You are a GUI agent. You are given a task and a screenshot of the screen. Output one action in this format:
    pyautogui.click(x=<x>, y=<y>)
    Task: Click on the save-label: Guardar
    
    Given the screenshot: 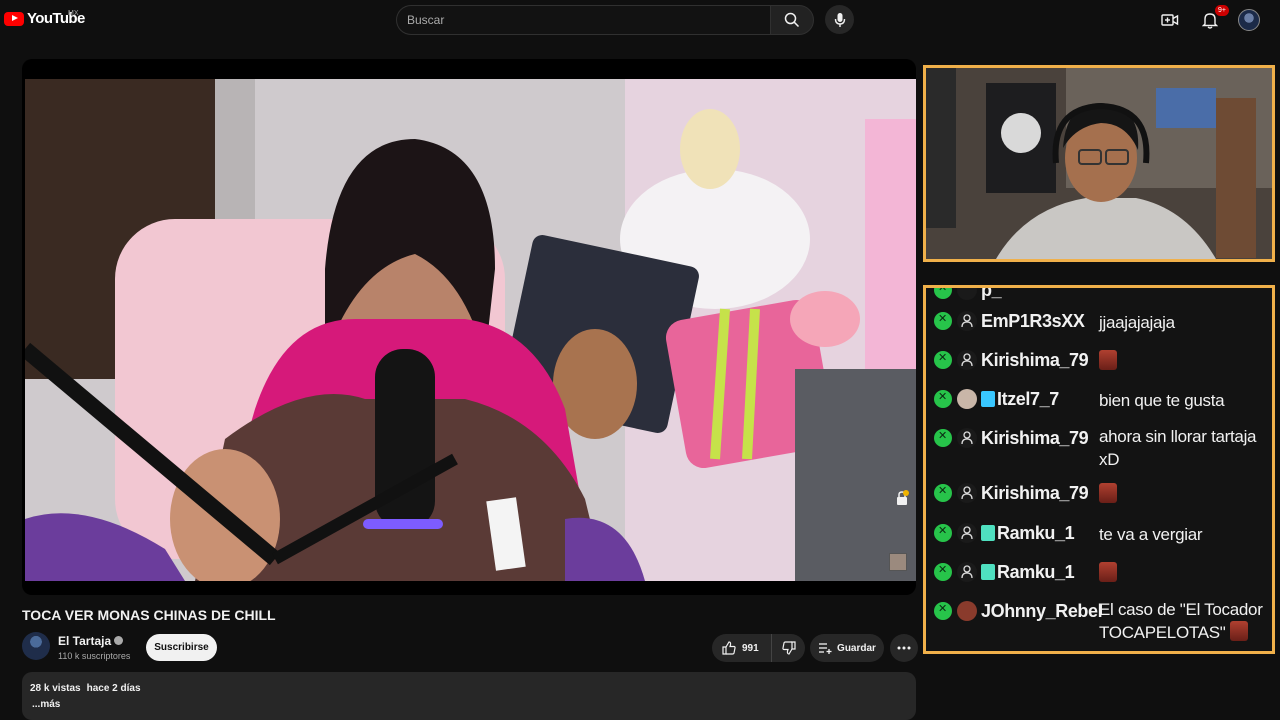 What is the action you would take?
    pyautogui.click(x=856, y=648)
    